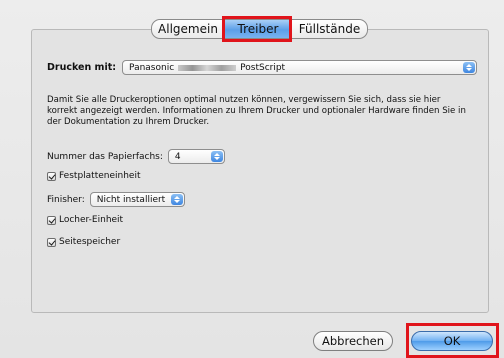  I want to click on finisher-label: Finisher:, so click(66, 199).